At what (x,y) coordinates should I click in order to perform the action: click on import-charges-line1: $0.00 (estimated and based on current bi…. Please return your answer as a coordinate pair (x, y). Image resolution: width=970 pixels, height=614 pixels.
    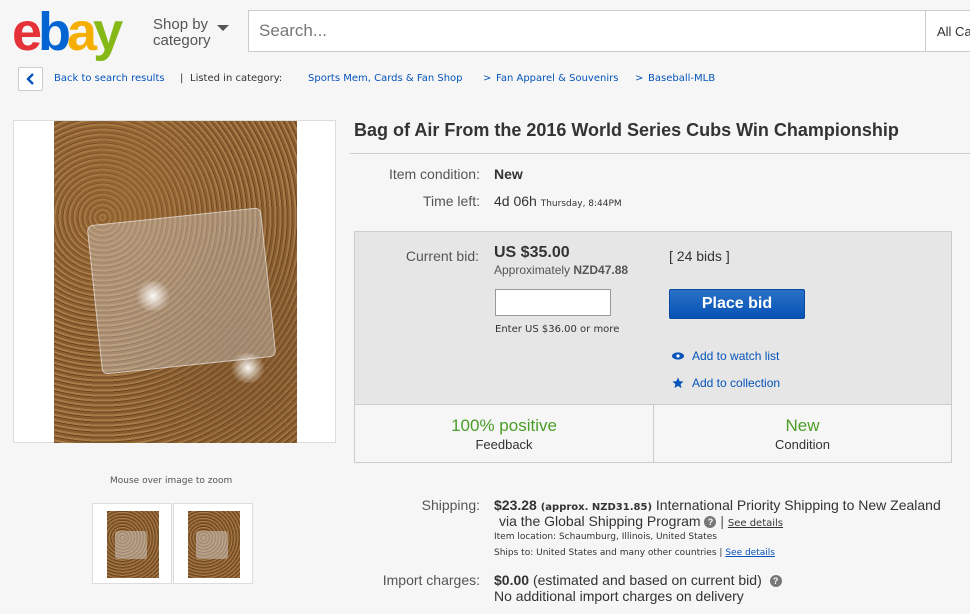
    Looking at the image, I should click on (638, 580).